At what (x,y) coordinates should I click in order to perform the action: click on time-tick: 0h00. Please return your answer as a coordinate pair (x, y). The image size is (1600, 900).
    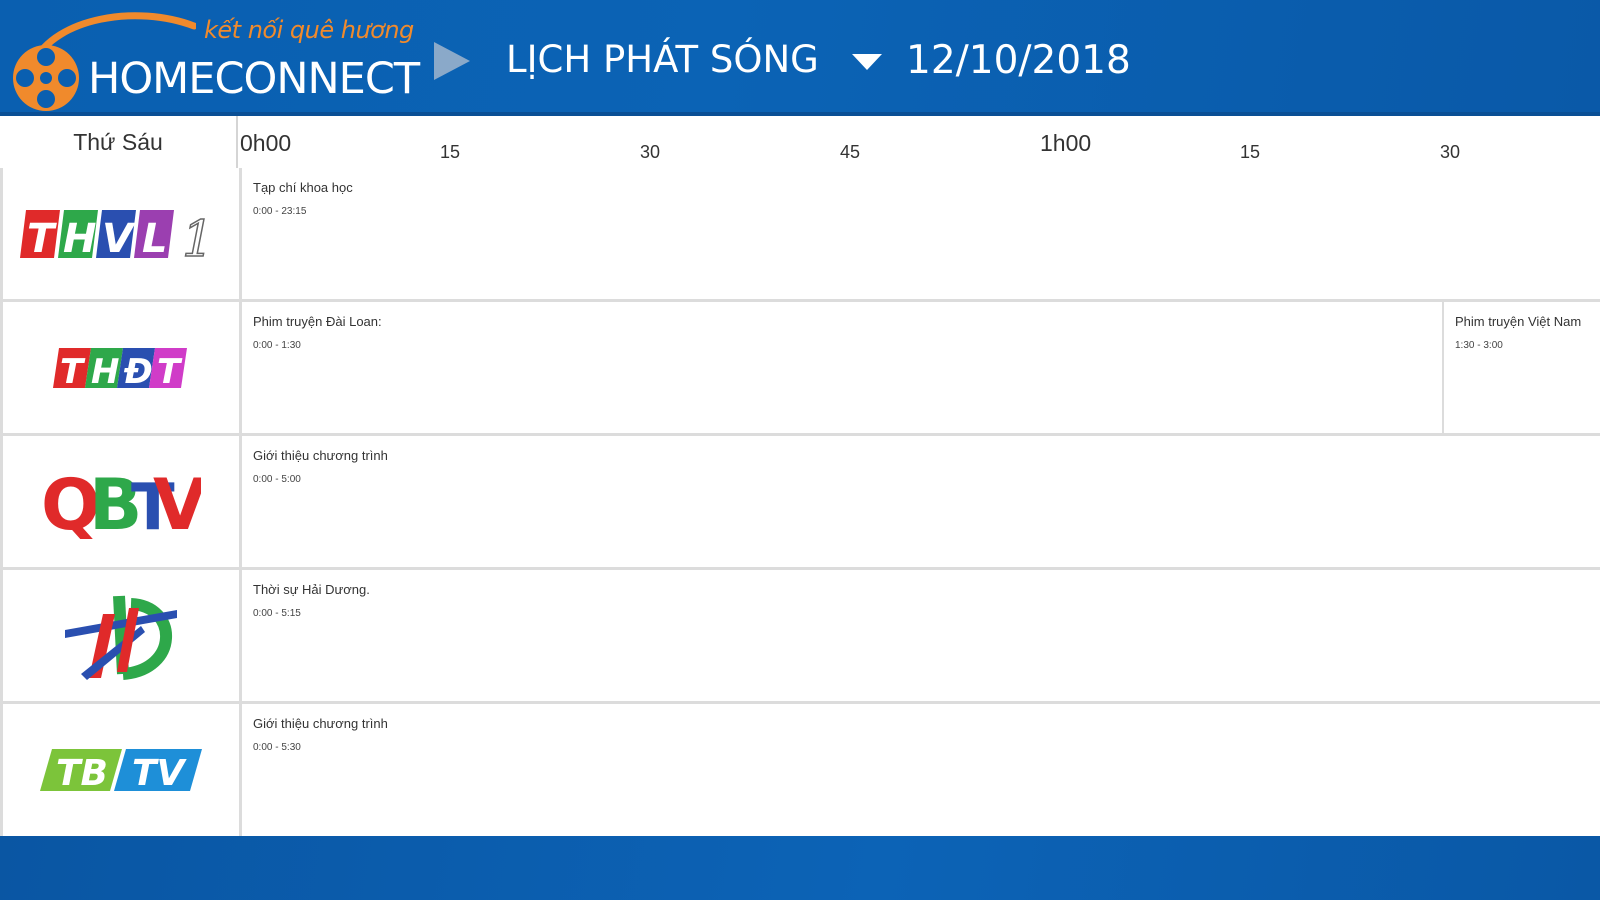
    Looking at the image, I should click on (266, 143).